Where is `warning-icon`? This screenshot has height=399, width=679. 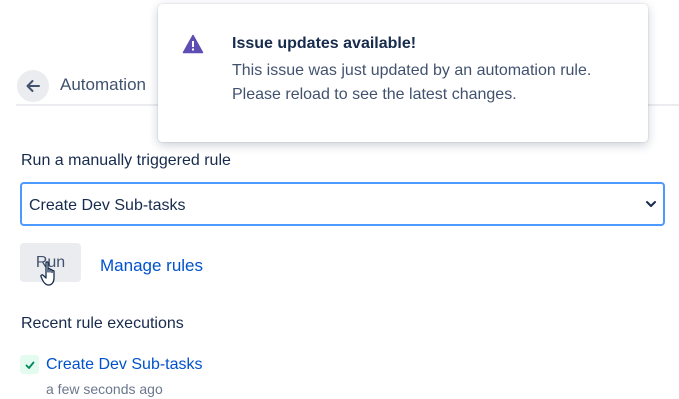 warning-icon is located at coordinates (193, 44).